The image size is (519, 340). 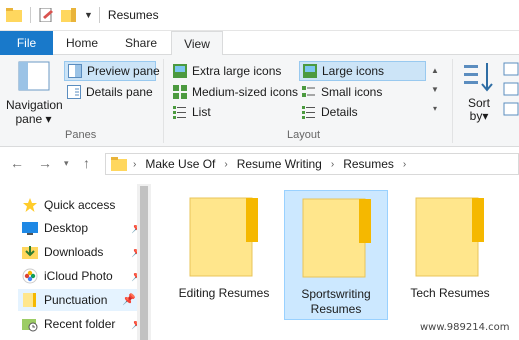 What do you see at coordinates (82, 43) in the screenshot?
I see `tab-home: Home` at bounding box center [82, 43].